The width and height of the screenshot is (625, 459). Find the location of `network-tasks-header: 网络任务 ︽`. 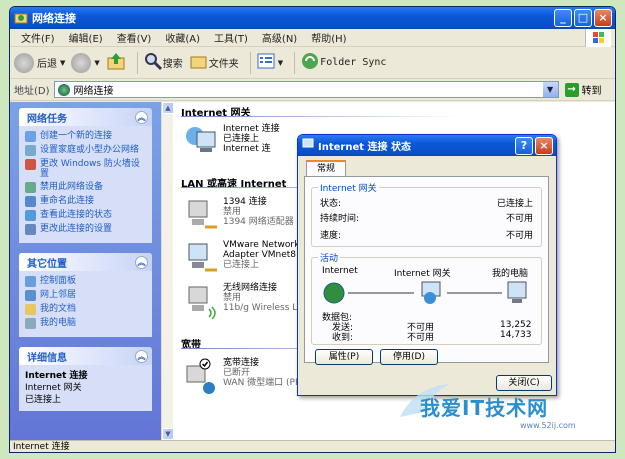

network-tasks-header: 网络任务 ︽ is located at coordinates (85, 117).